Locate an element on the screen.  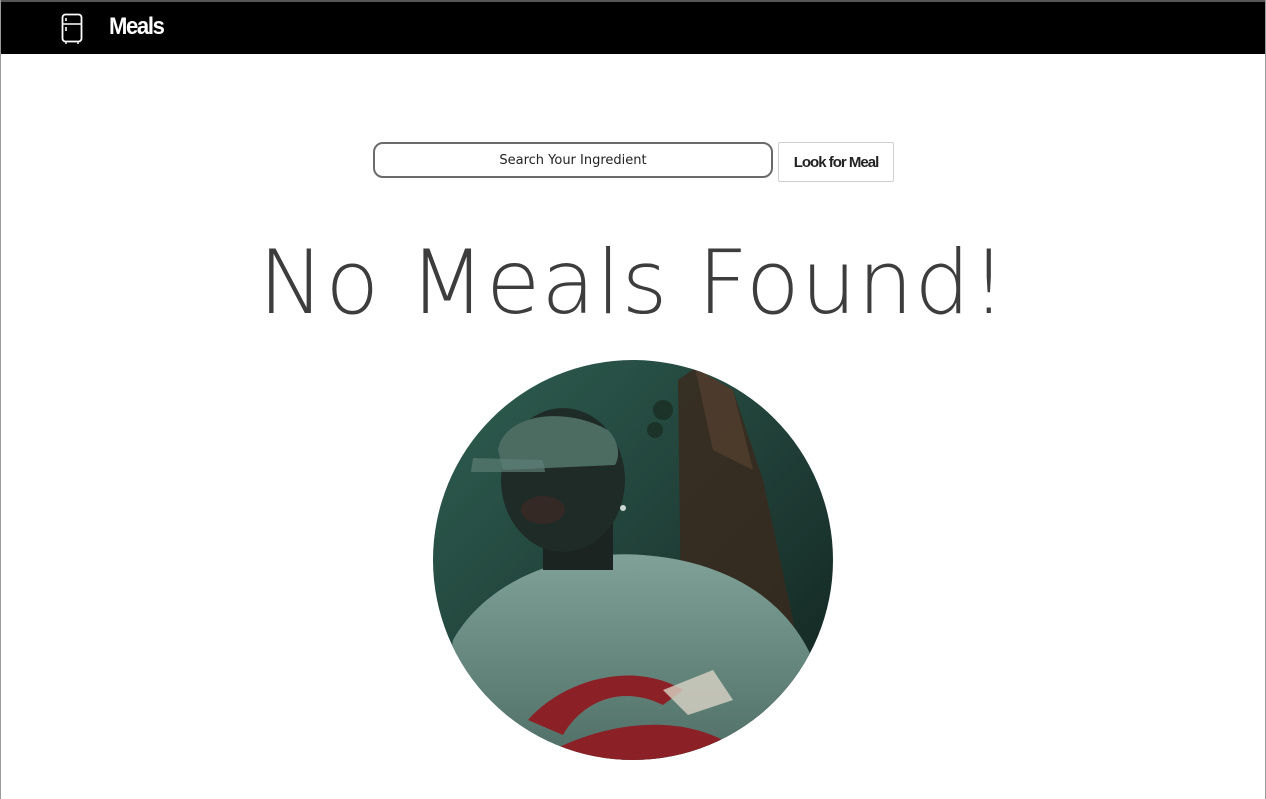
brand-title: Meals is located at coordinates (137, 27).